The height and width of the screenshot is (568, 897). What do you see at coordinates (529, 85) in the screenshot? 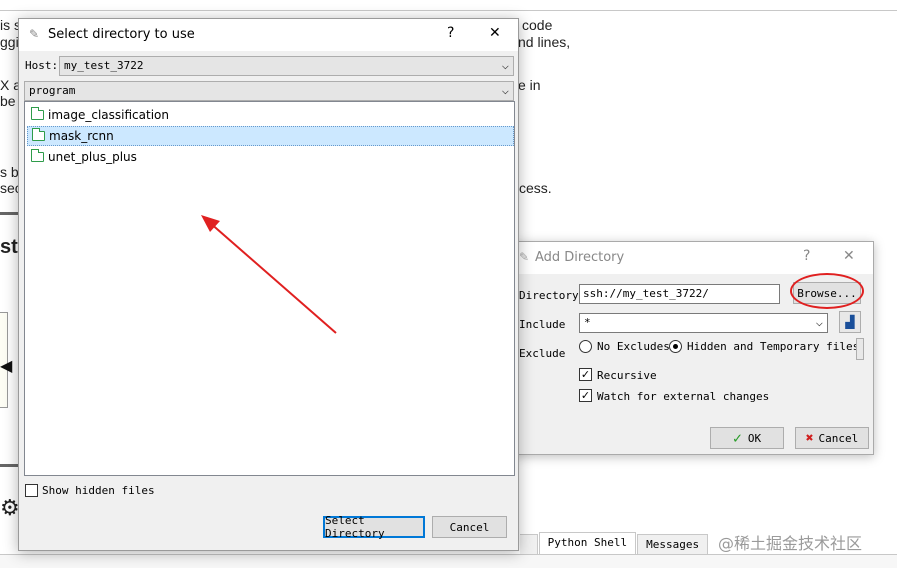
I see `background-text-fragment: e in` at bounding box center [529, 85].